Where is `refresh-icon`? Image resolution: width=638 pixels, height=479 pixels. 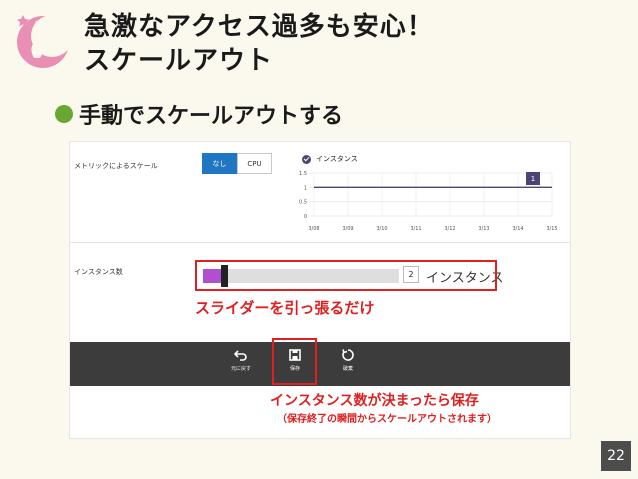
refresh-icon is located at coordinates (348, 355).